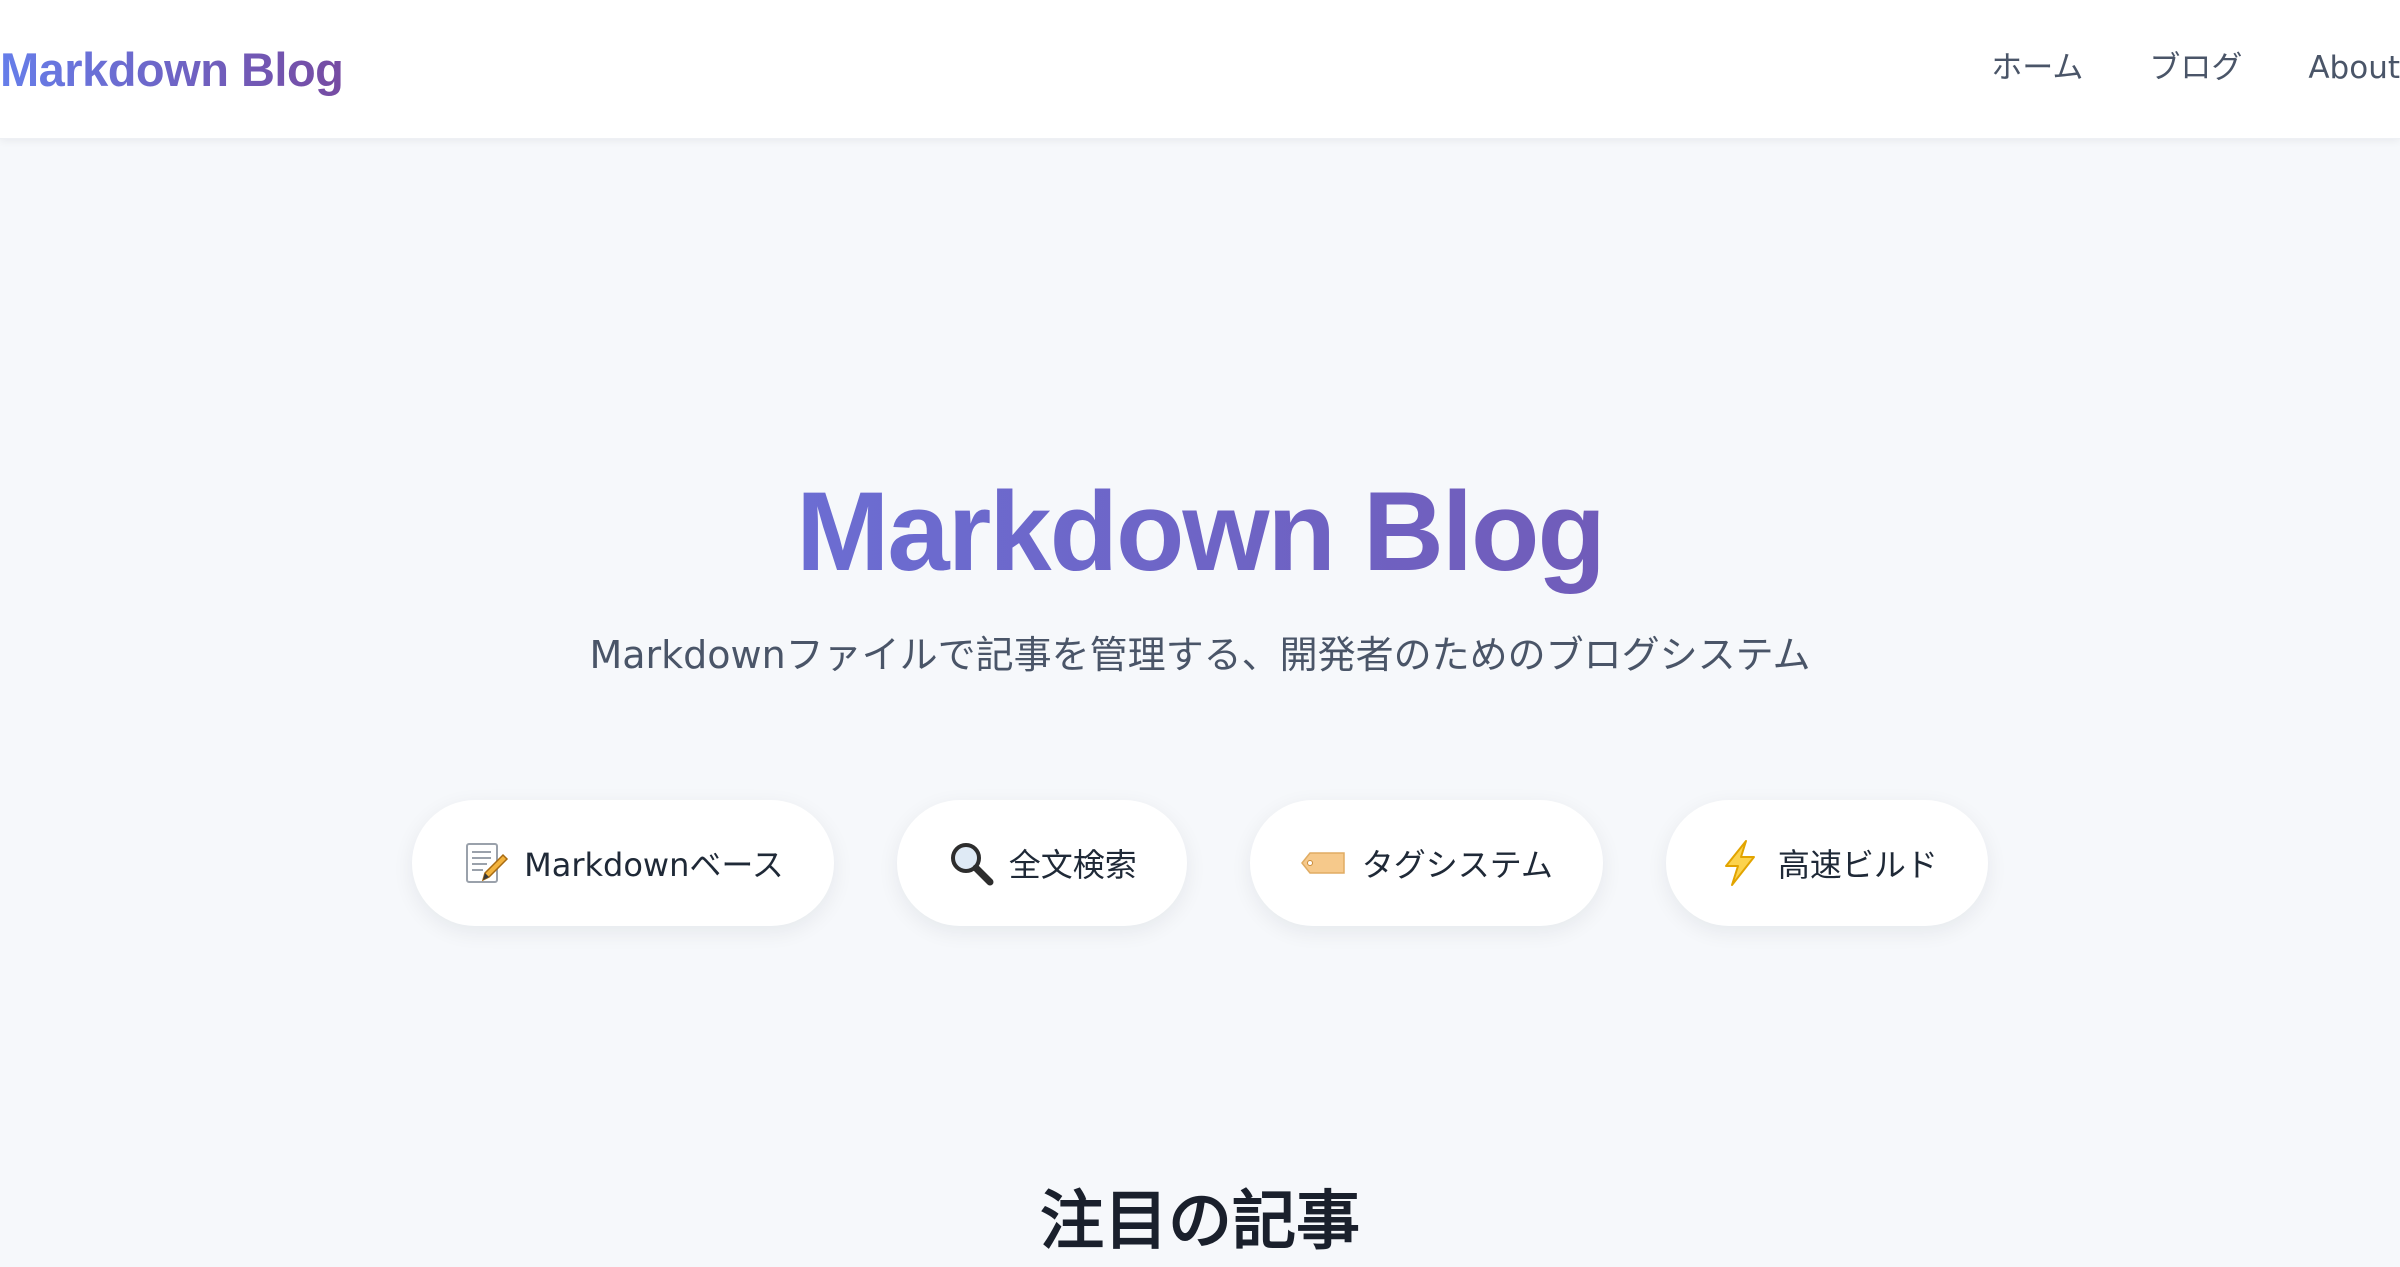  I want to click on lightning-icon, so click(1740, 863).